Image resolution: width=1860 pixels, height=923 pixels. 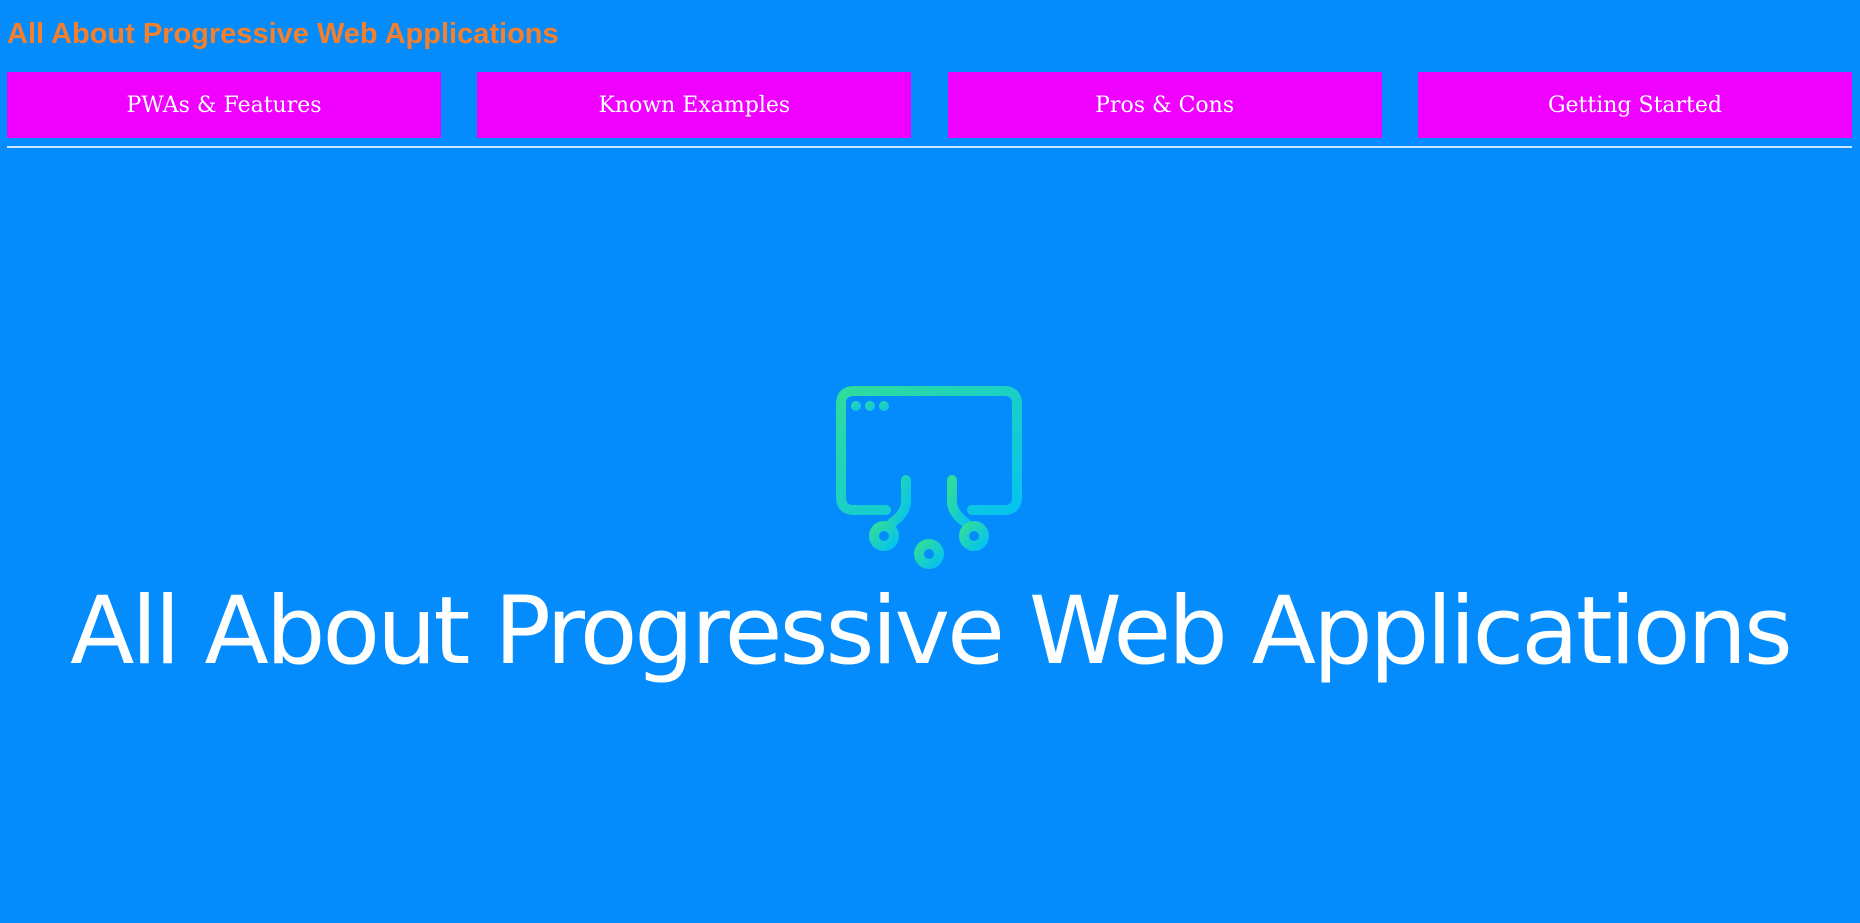 What do you see at coordinates (929, 147) in the screenshot?
I see `nav-divider` at bounding box center [929, 147].